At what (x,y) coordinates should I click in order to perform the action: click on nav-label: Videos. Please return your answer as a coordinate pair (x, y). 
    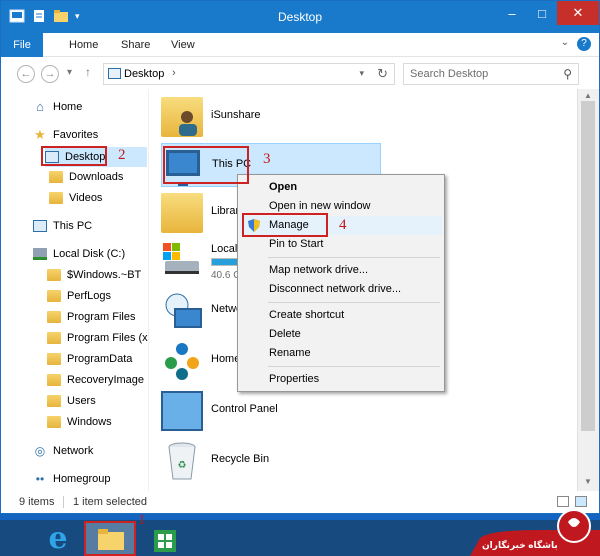
    Looking at the image, I should click on (86, 198).